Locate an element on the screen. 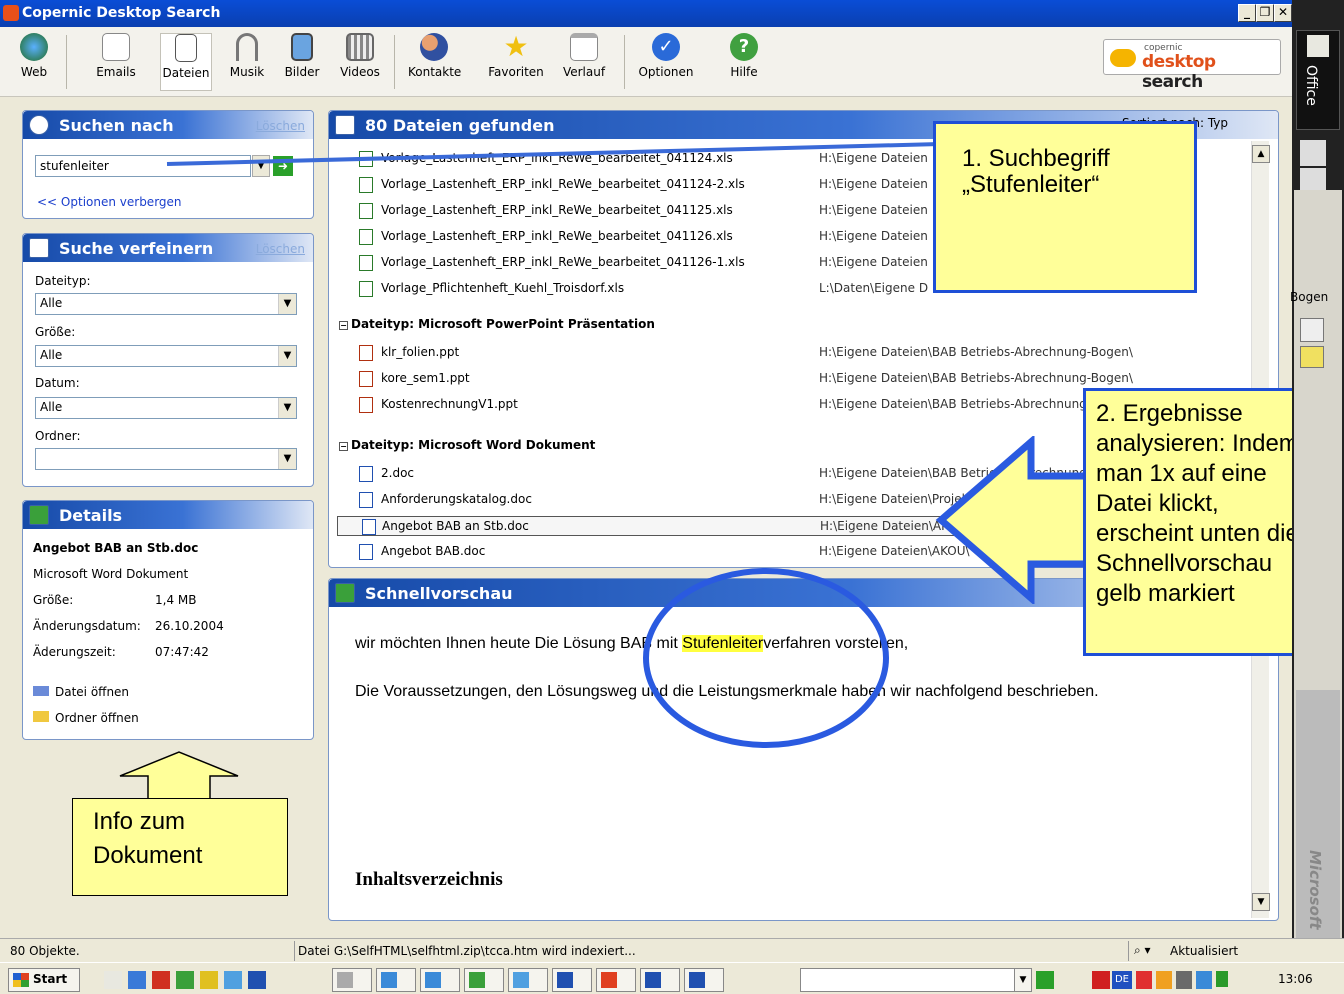  bilder-button: Bilder is located at coordinates (302, 56).